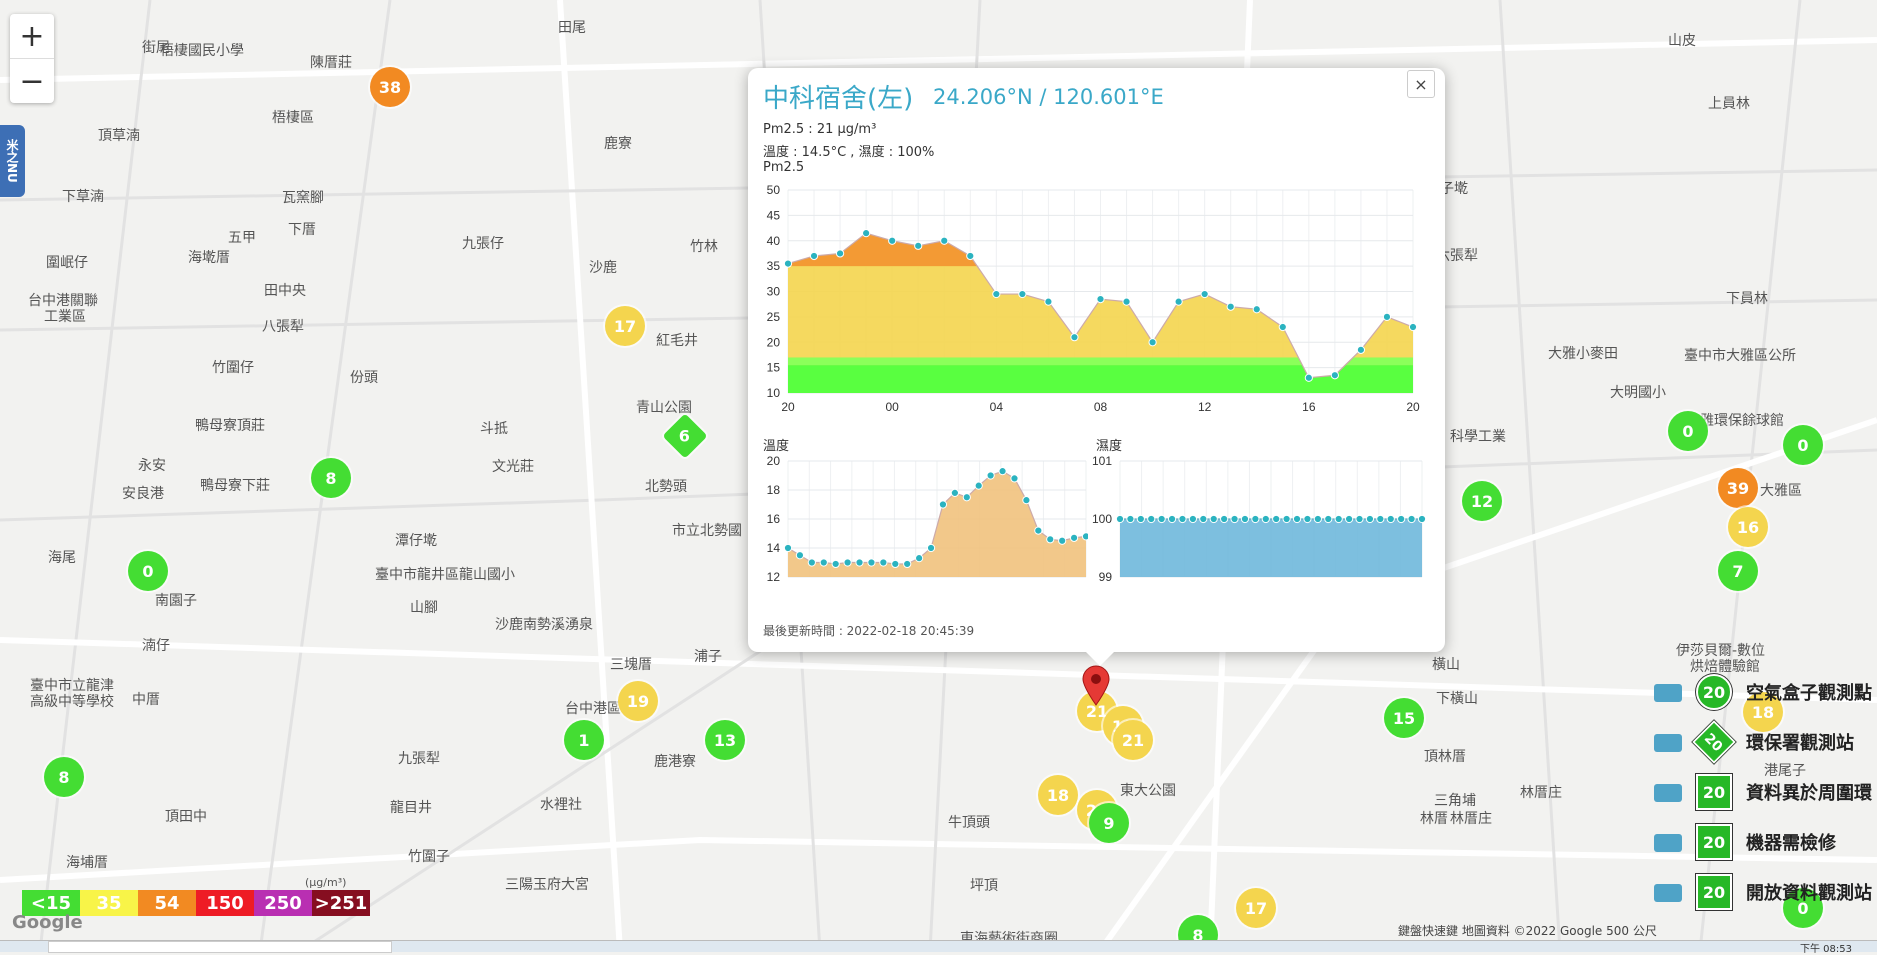 Image resolution: width=1877 pixels, height=955 pixels. What do you see at coordinates (1471, 819) in the screenshot?
I see `map-place-label: 林厝庄` at bounding box center [1471, 819].